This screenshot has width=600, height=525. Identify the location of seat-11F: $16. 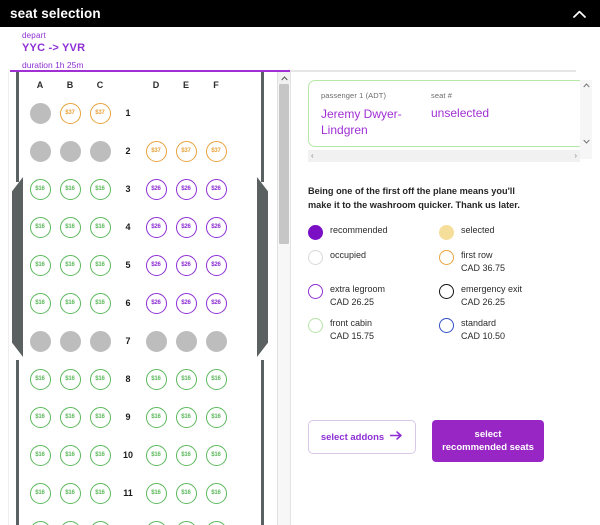
(216, 493).